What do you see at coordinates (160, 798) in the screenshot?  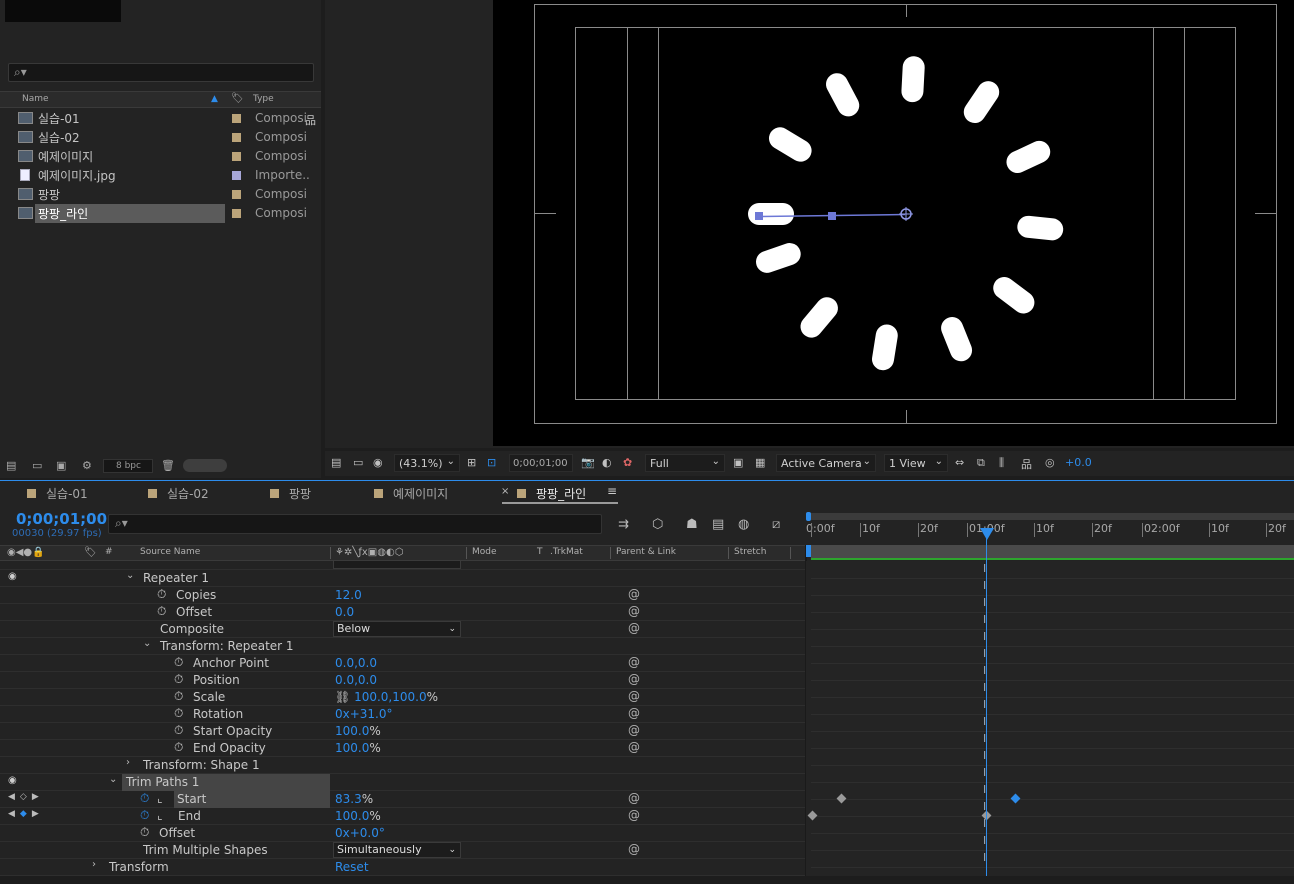 I see `graph-icon: ⌞` at bounding box center [160, 798].